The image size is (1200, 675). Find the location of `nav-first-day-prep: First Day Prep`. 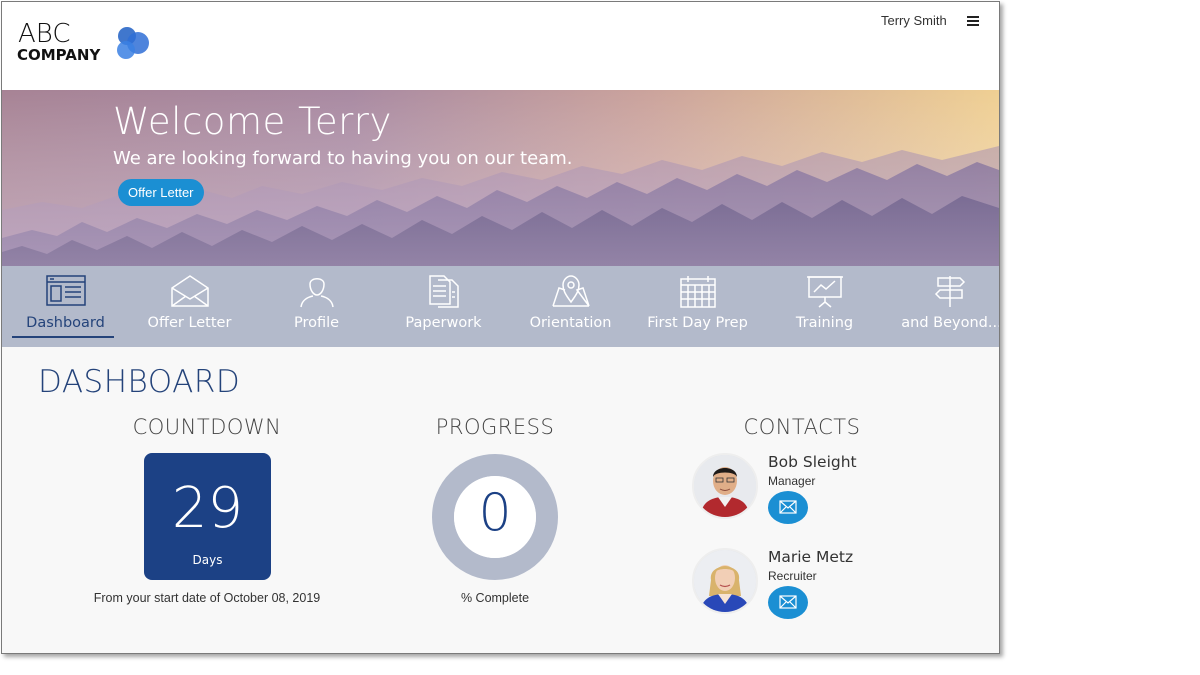

nav-first-day-prep: First Day Prep is located at coordinates (697, 306).